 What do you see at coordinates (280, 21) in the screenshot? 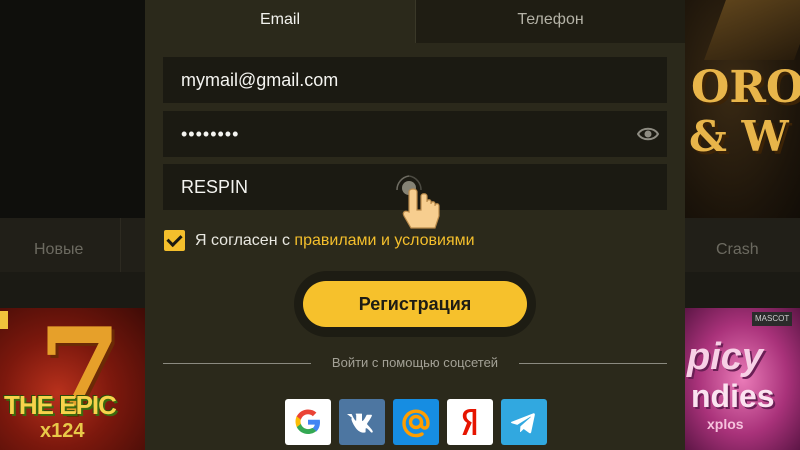
I see `tab-email: Email` at bounding box center [280, 21].